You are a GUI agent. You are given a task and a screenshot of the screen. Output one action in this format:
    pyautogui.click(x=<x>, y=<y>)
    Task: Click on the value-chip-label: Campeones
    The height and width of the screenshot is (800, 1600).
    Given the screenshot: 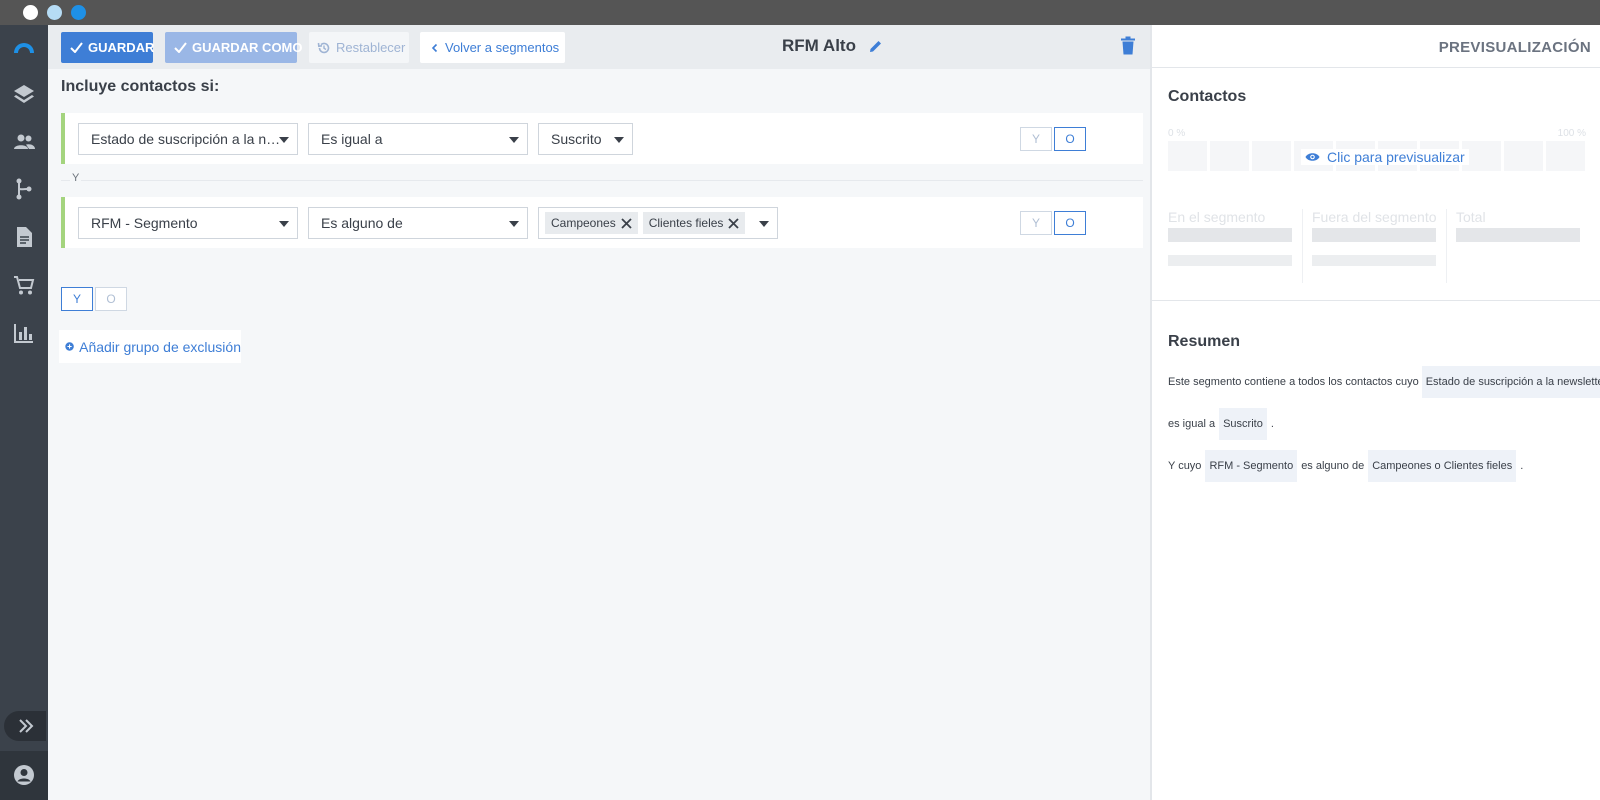 What is the action you would take?
    pyautogui.click(x=583, y=223)
    